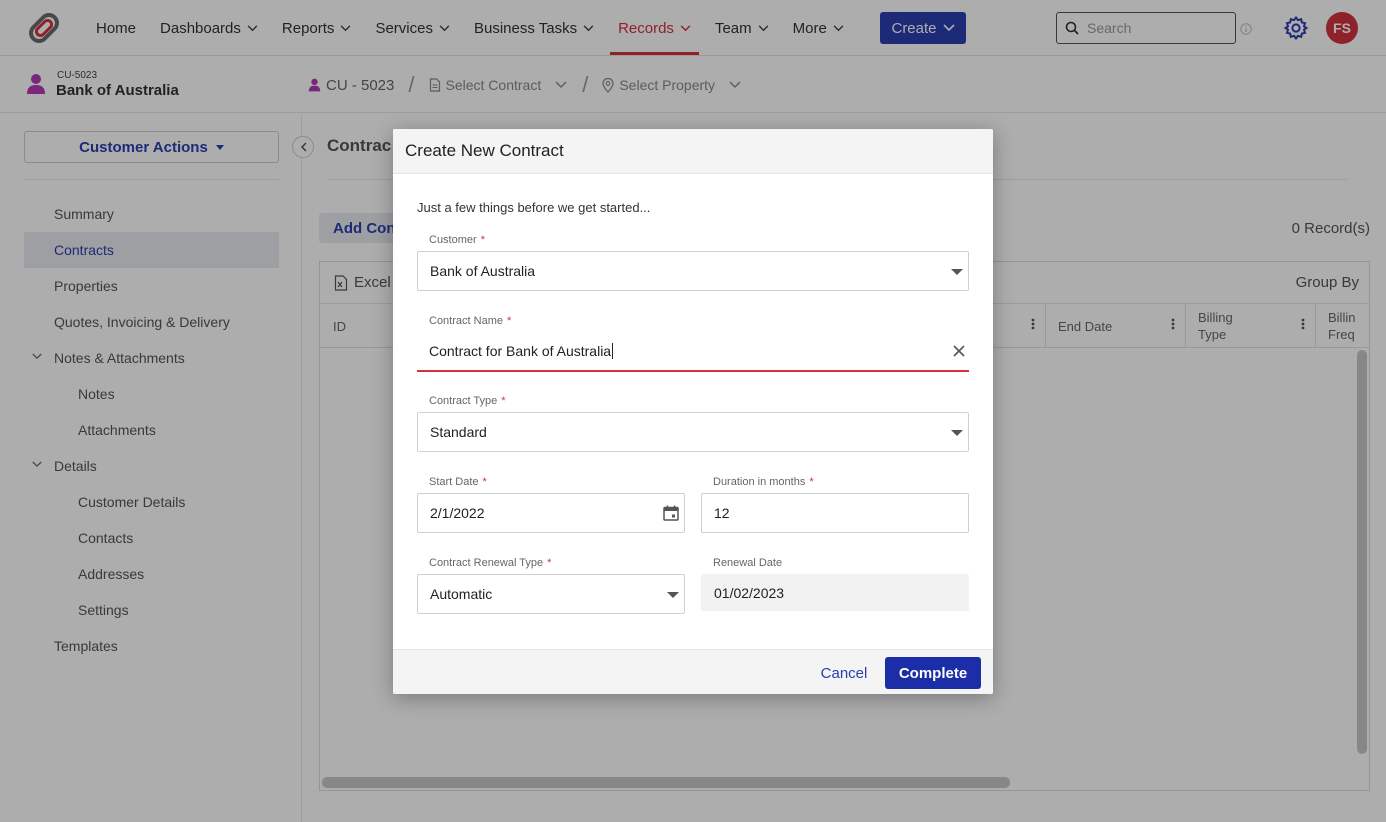  What do you see at coordinates (551, 513) in the screenshot?
I see `start-date-input: 2/1/2022` at bounding box center [551, 513].